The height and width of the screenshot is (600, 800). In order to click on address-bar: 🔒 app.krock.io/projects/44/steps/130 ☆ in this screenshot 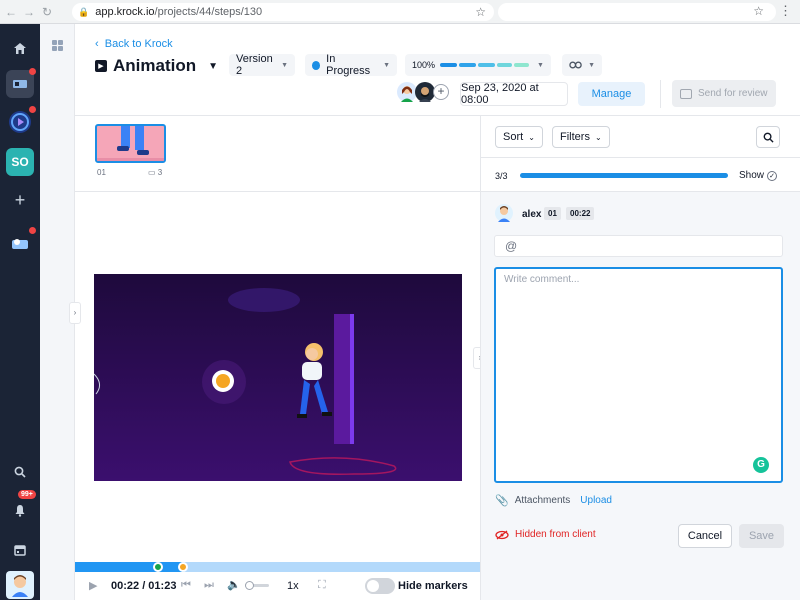, I will do `click(283, 12)`.